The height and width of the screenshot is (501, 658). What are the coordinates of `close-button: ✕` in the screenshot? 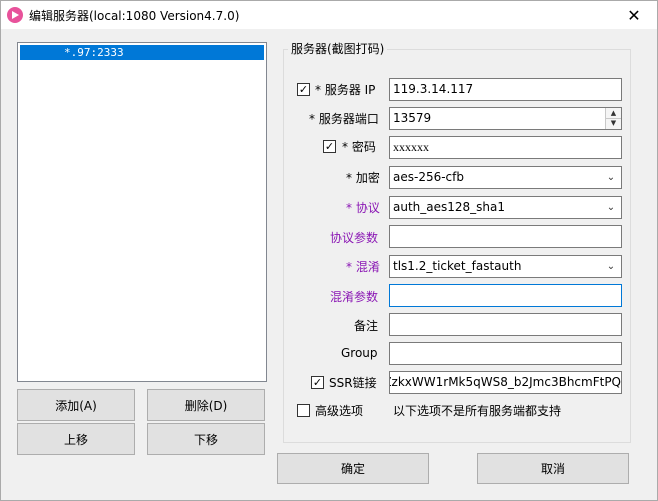 It's located at (634, 15).